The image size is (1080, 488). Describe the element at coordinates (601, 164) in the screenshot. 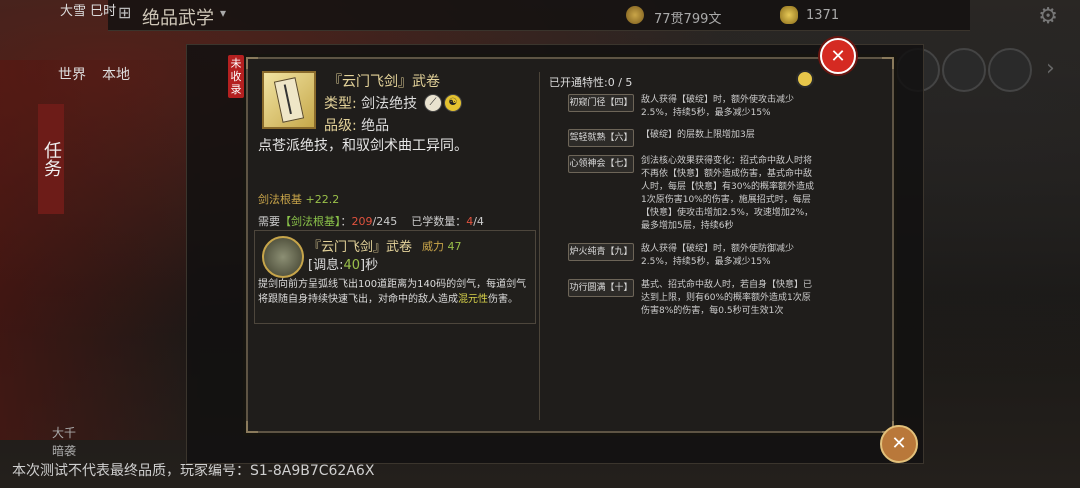

I see `trait-button: 心领神会【七】` at that location.